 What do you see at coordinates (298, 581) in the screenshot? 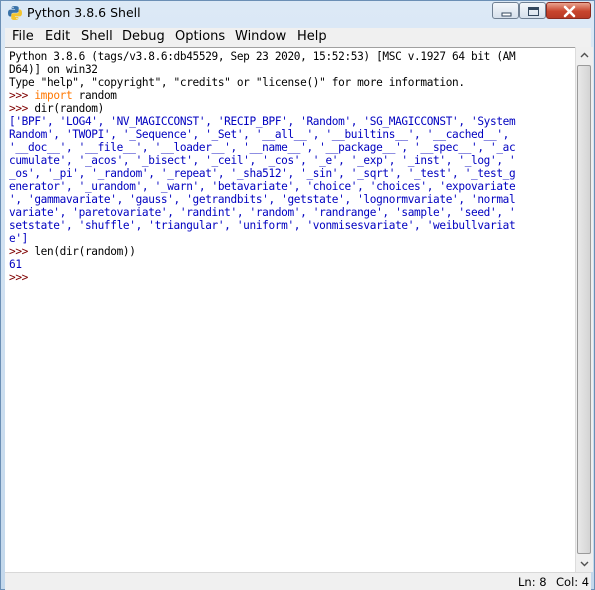
I see `status-bar: Ln: 8 Col: 4` at bounding box center [298, 581].